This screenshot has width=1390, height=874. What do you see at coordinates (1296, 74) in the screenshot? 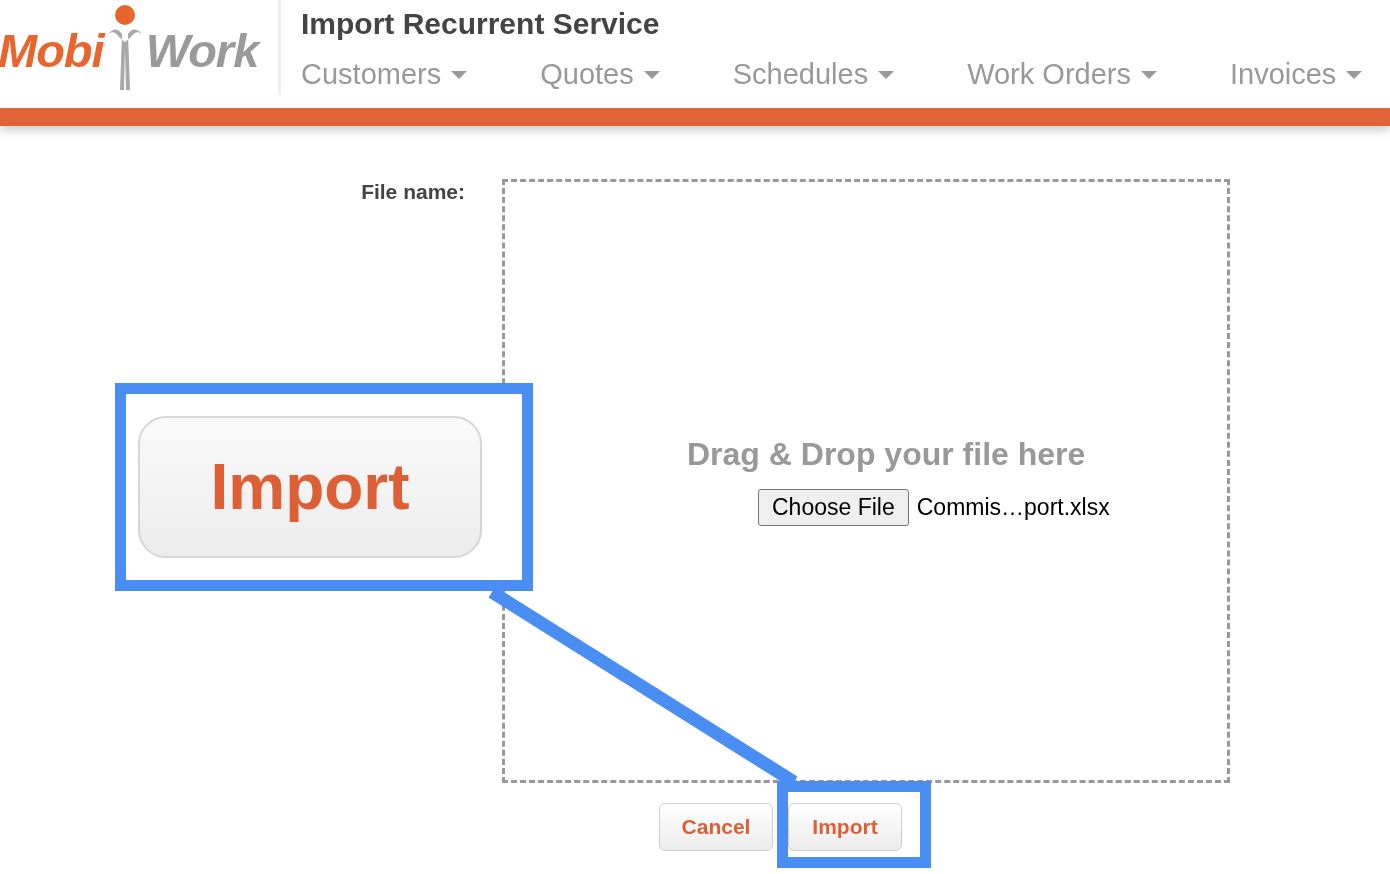
I see `nav-menu-item: Invoices` at bounding box center [1296, 74].